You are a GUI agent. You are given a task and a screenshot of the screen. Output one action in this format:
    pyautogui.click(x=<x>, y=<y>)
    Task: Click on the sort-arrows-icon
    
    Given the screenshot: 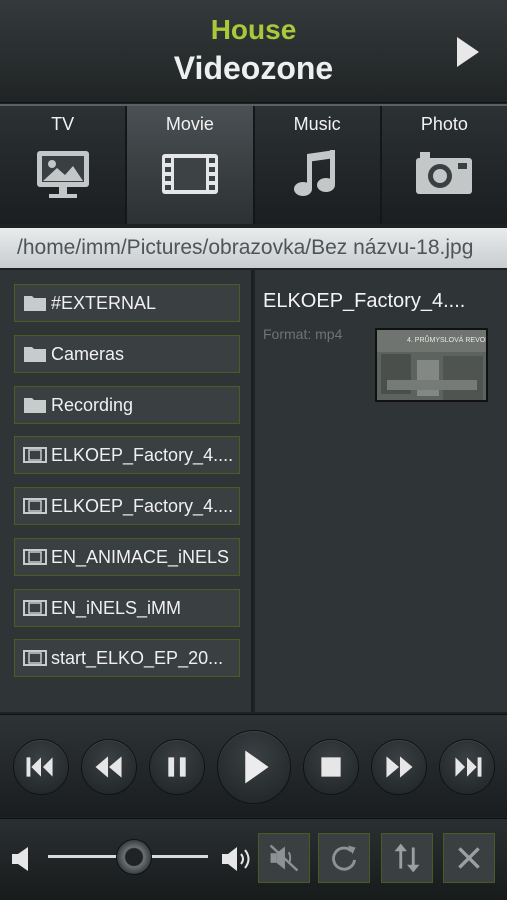 What is the action you would take?
    pyautogui.click(x=407, y=858)
    